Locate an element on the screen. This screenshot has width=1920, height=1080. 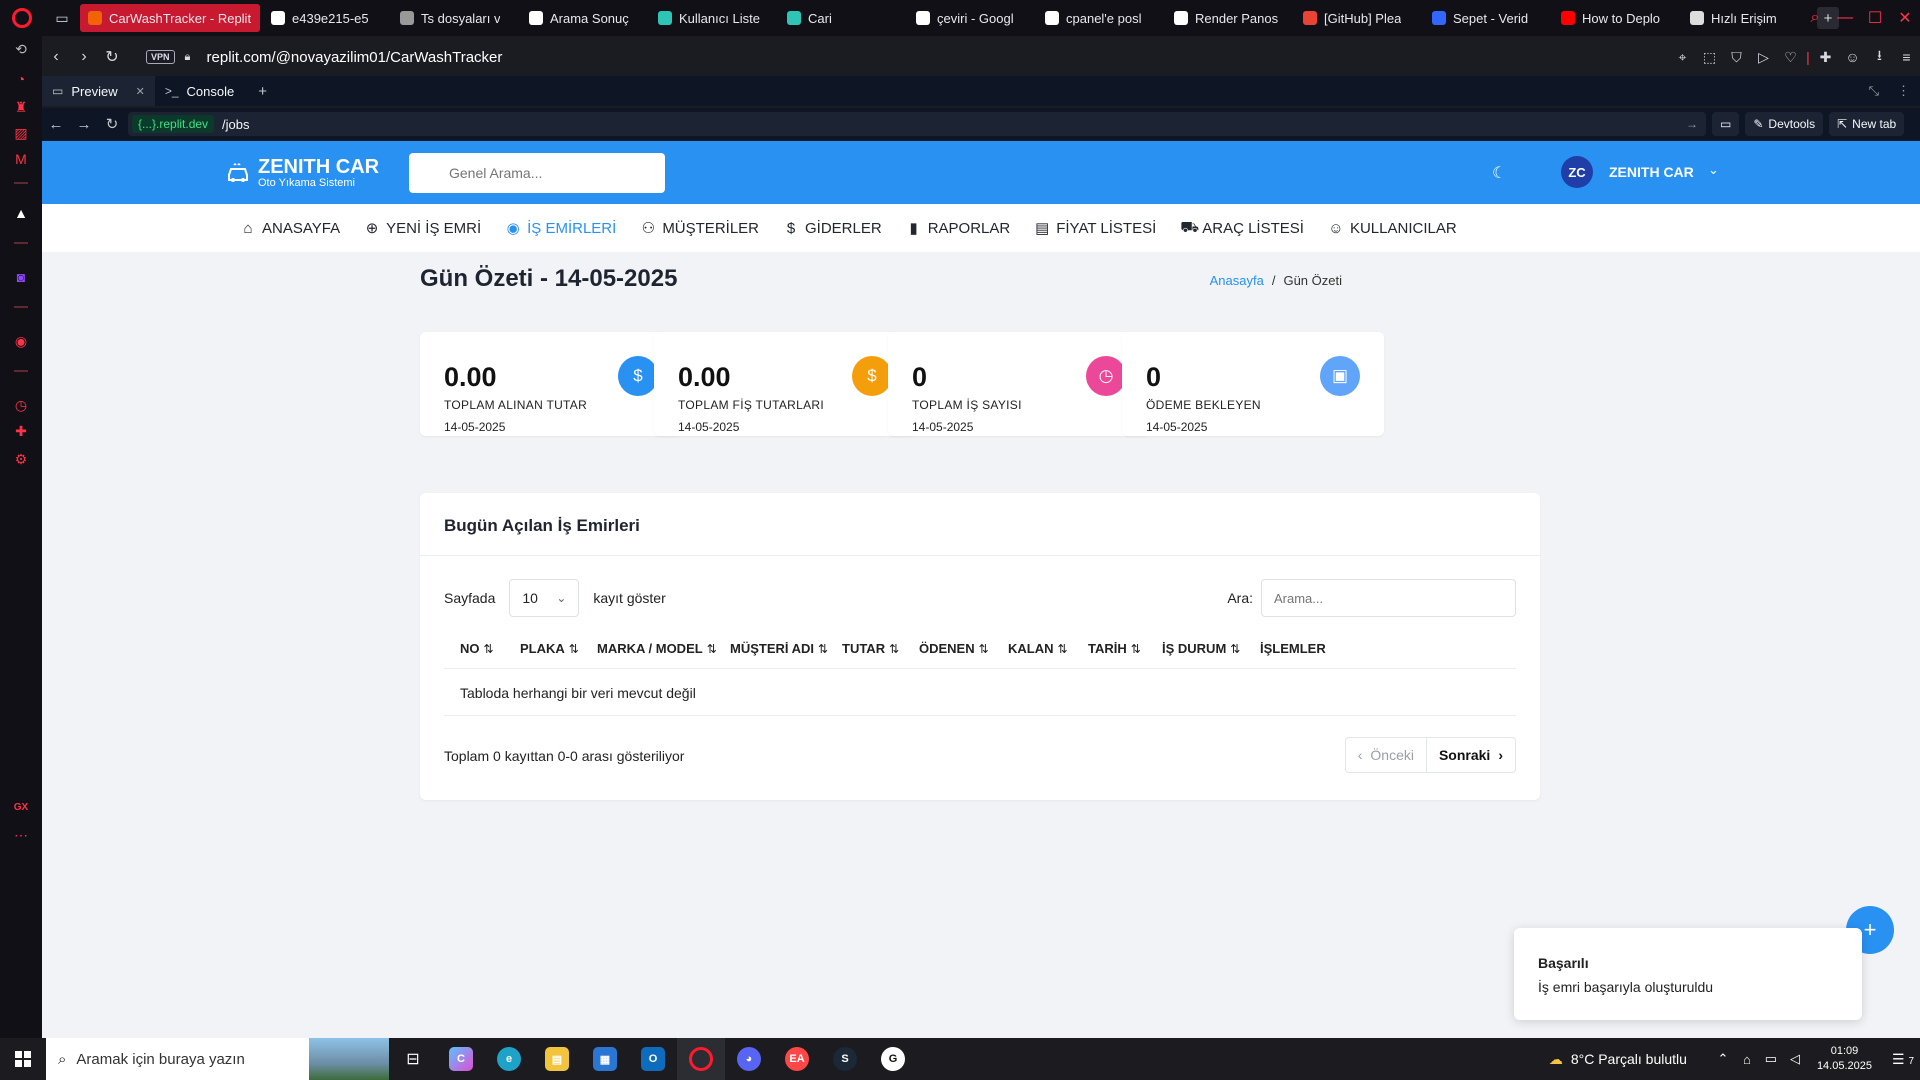
history-icon: ◷ is located at coordinates (21, 405).